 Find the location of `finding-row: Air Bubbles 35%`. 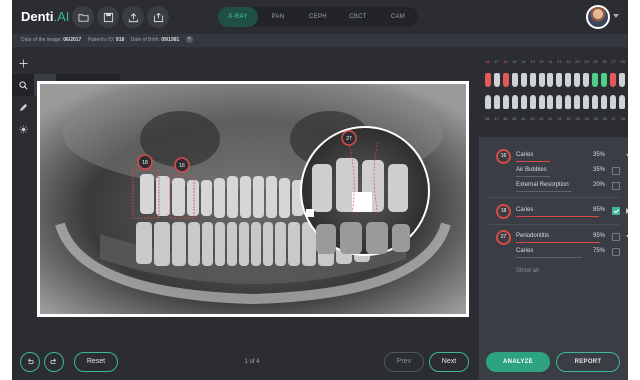

finding-row: Air Bubbles 35% is located at coordinates (568, 172).